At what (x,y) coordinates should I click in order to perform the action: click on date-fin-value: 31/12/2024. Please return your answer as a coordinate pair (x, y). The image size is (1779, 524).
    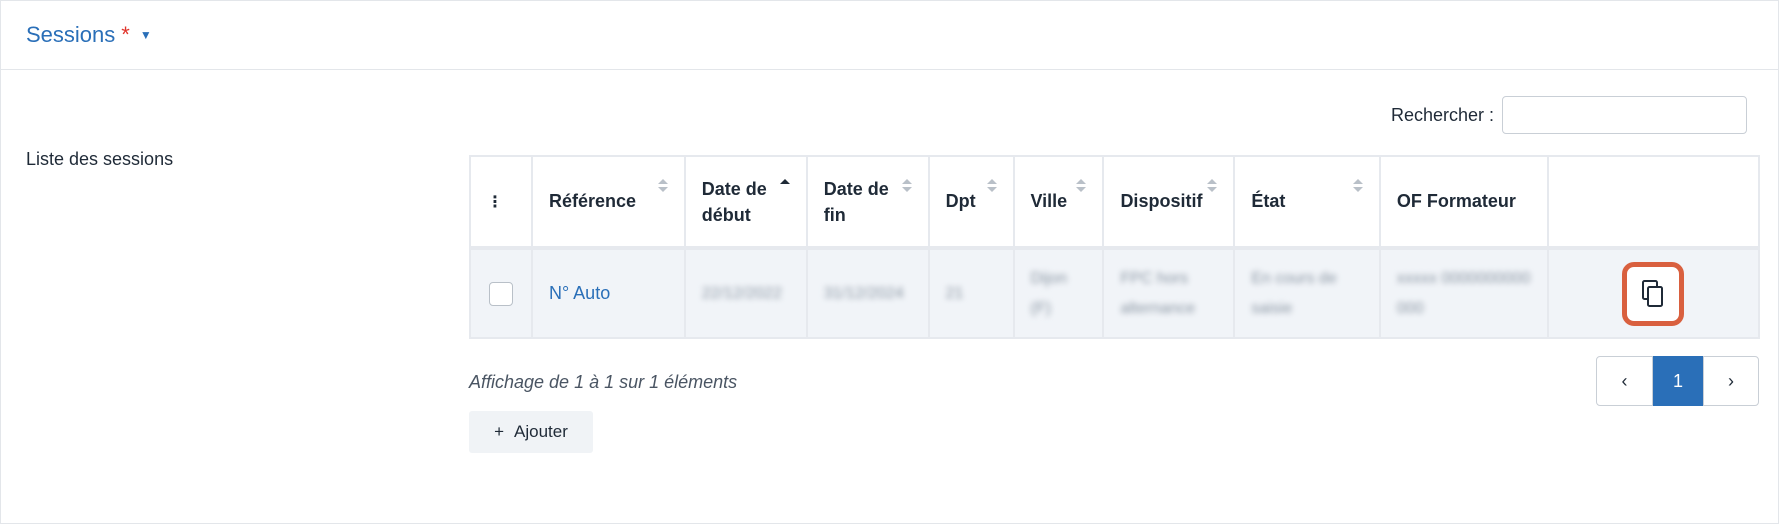
    Looking at the image, I should click on (863, 293).